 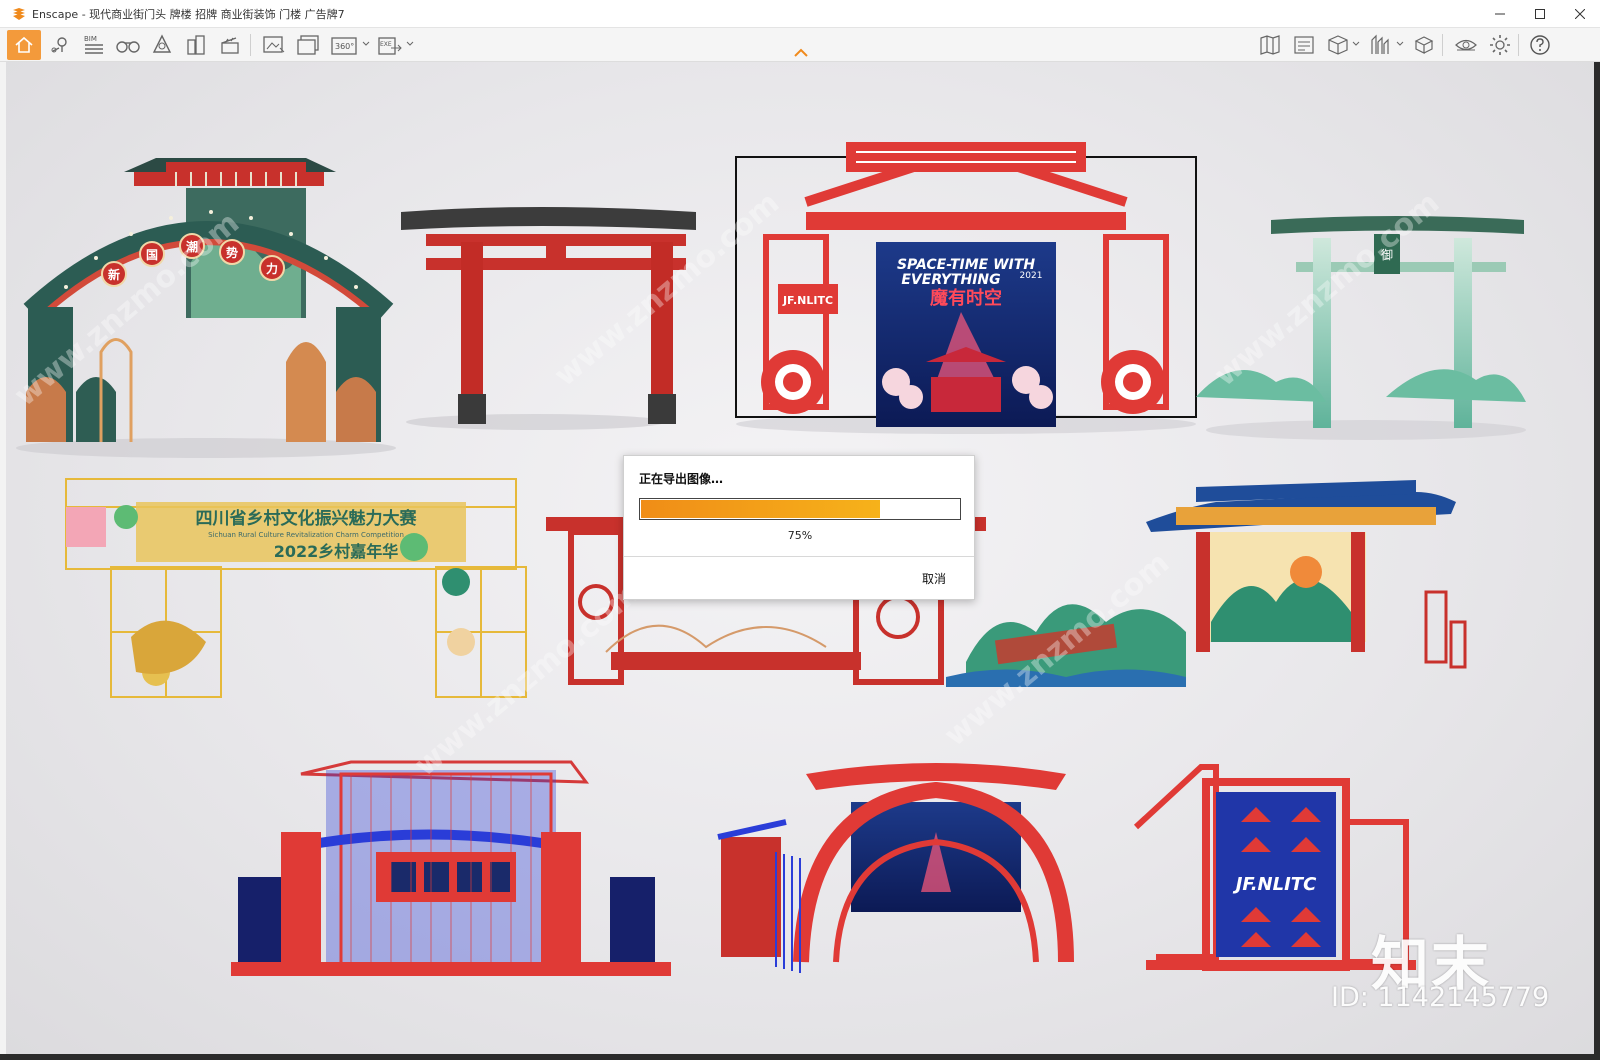 I want to click on home-icon, so click(x=24, y=44).